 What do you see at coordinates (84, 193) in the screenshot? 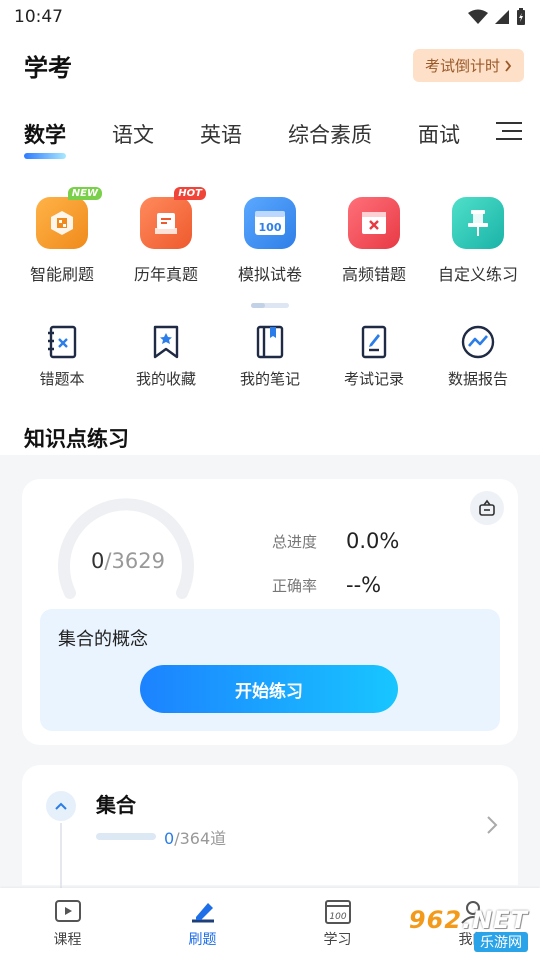
I see `new-badge: NEW` at bounding box center [84, 193].